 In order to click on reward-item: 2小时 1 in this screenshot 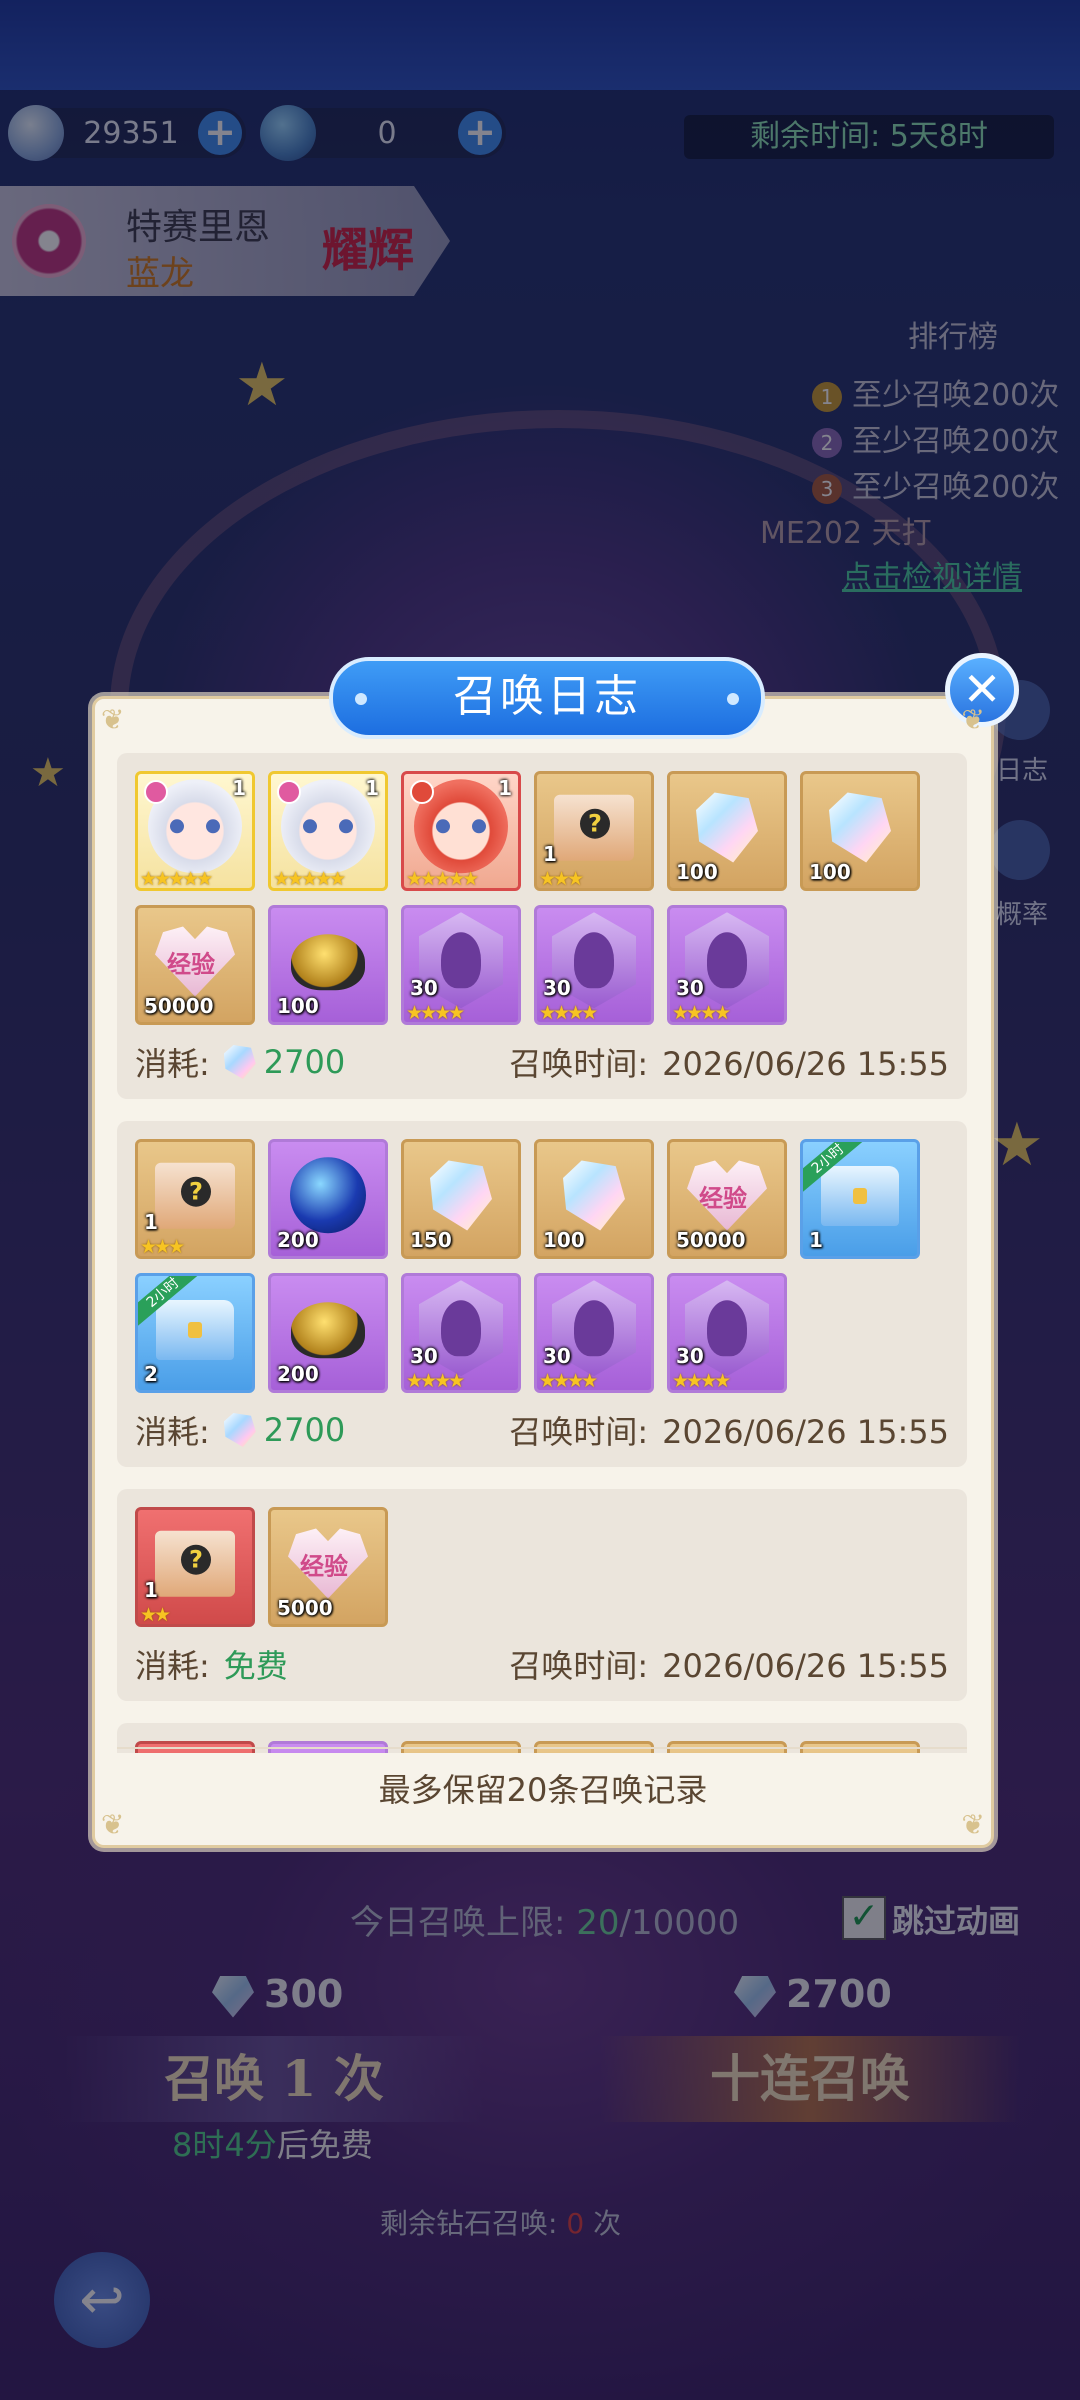, I will do `click(860, 1199)`.